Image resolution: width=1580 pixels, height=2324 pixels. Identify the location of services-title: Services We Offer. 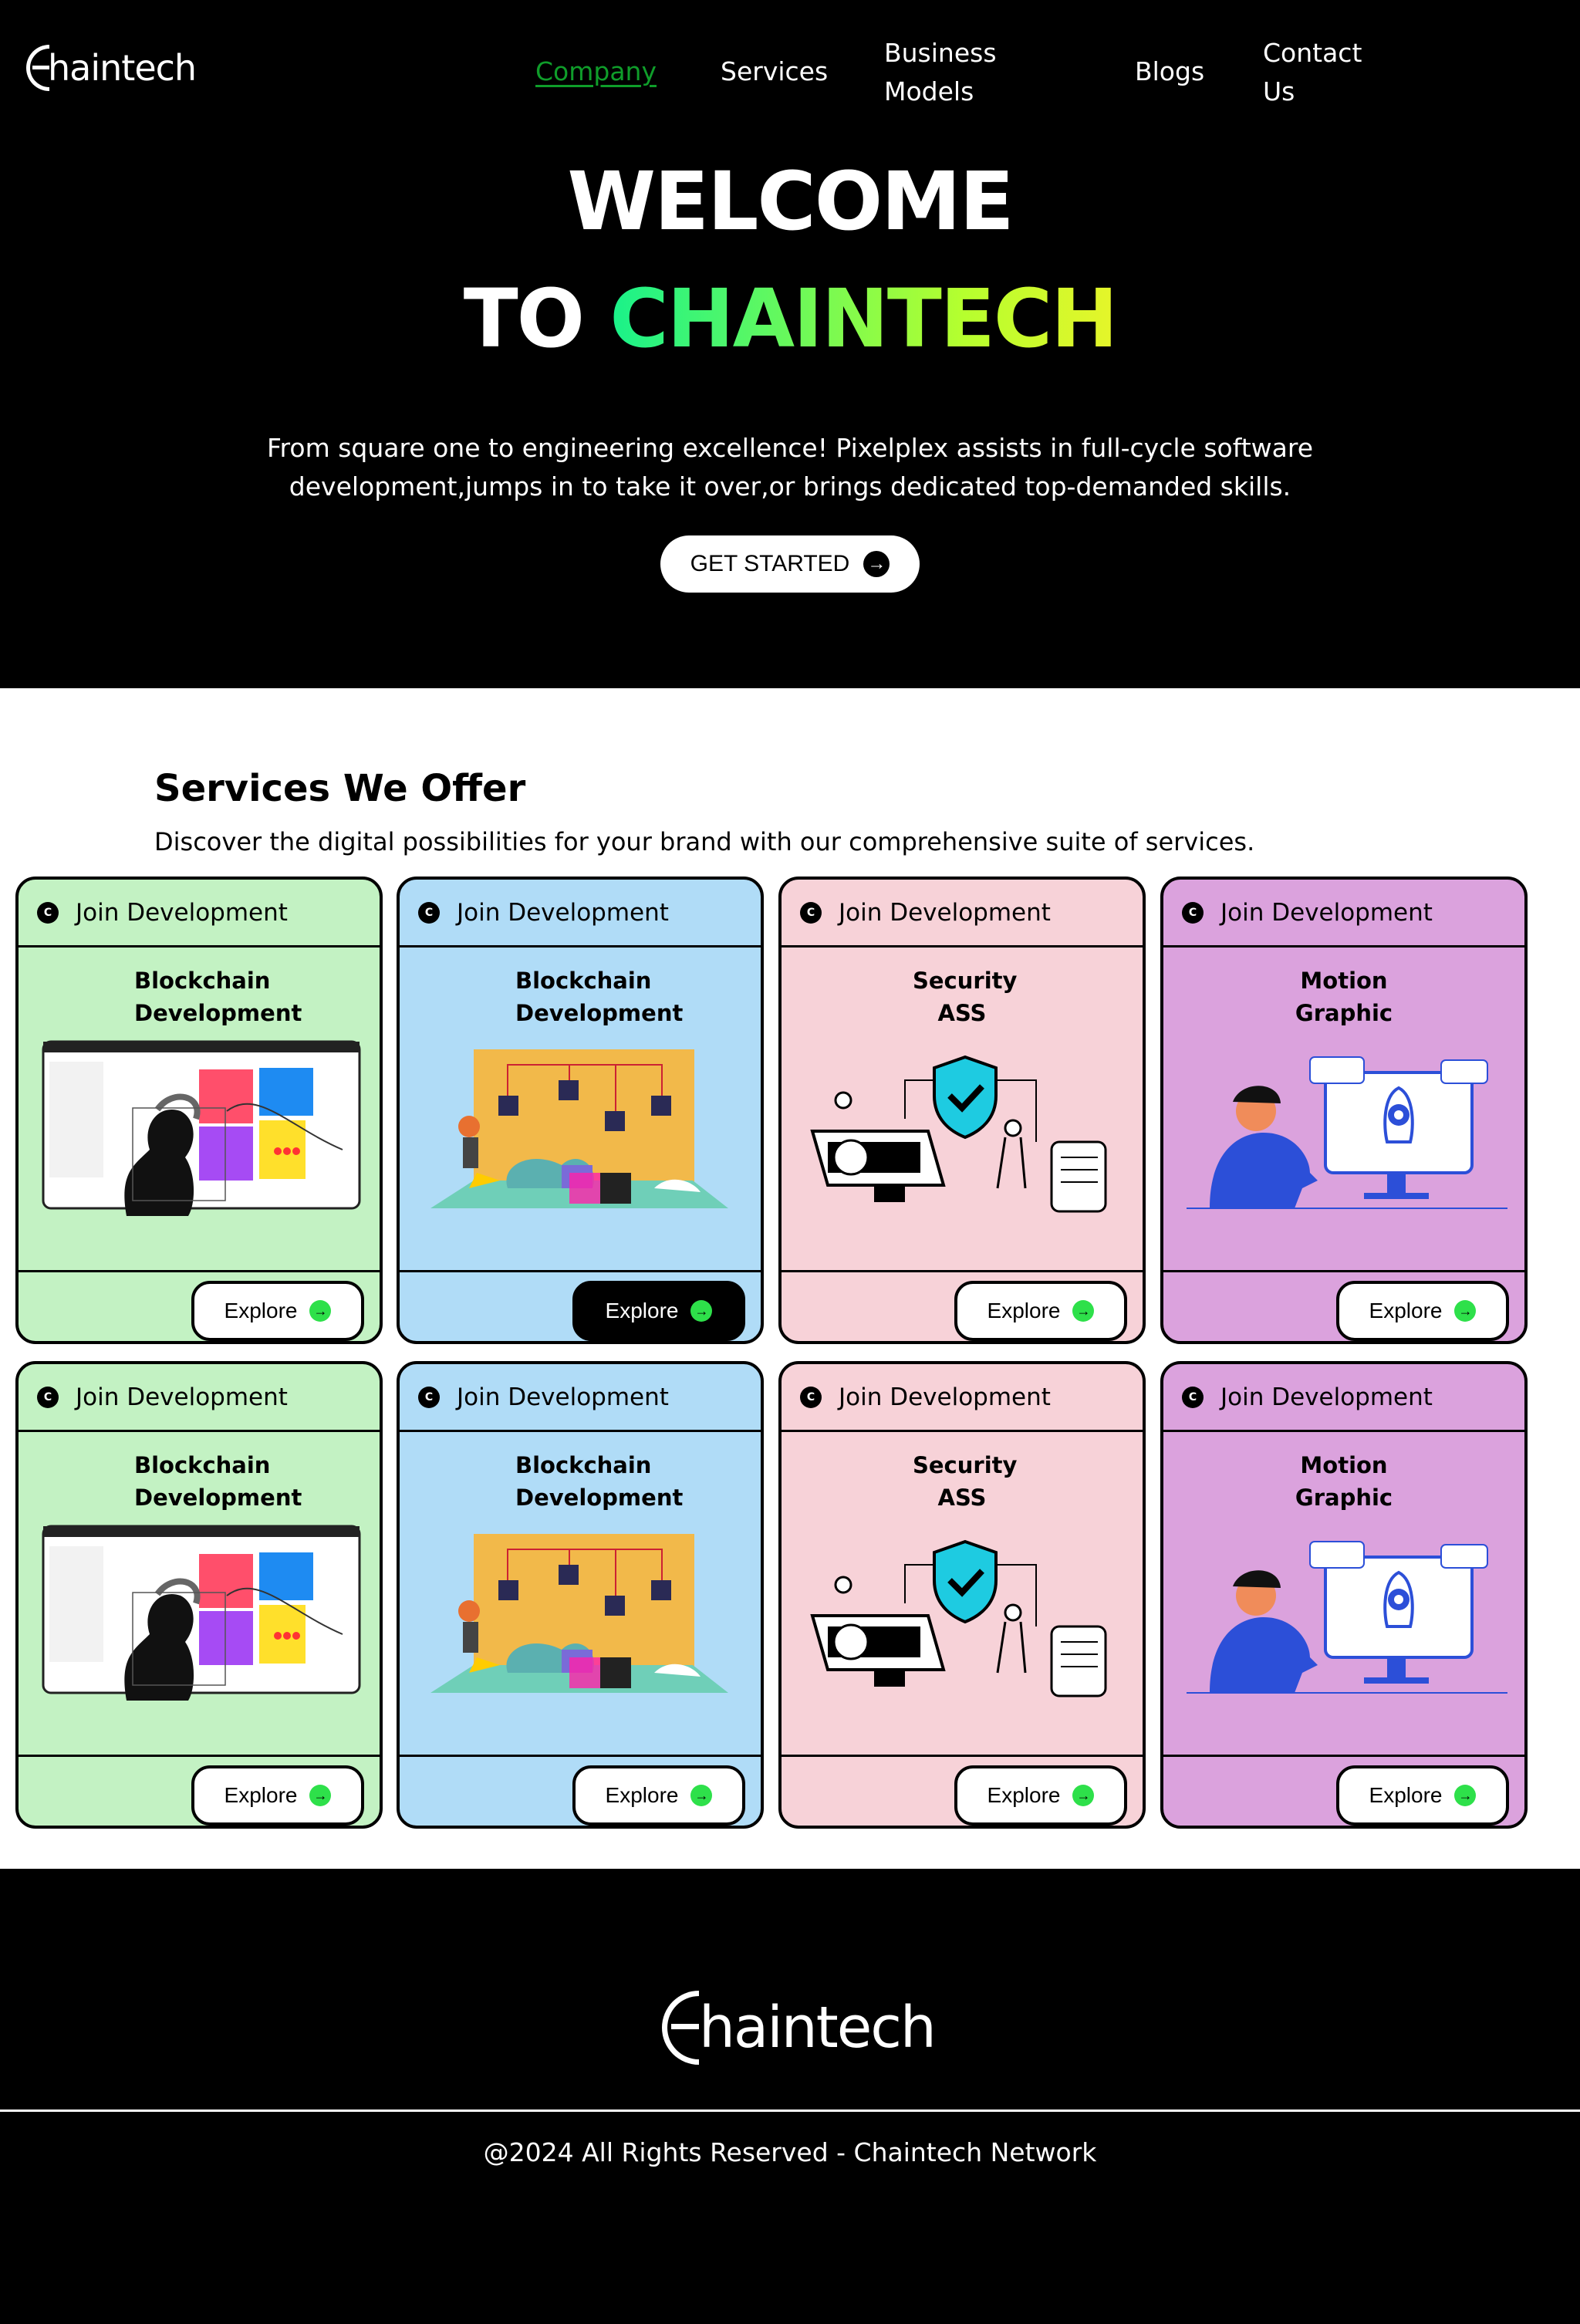
(340, 788).